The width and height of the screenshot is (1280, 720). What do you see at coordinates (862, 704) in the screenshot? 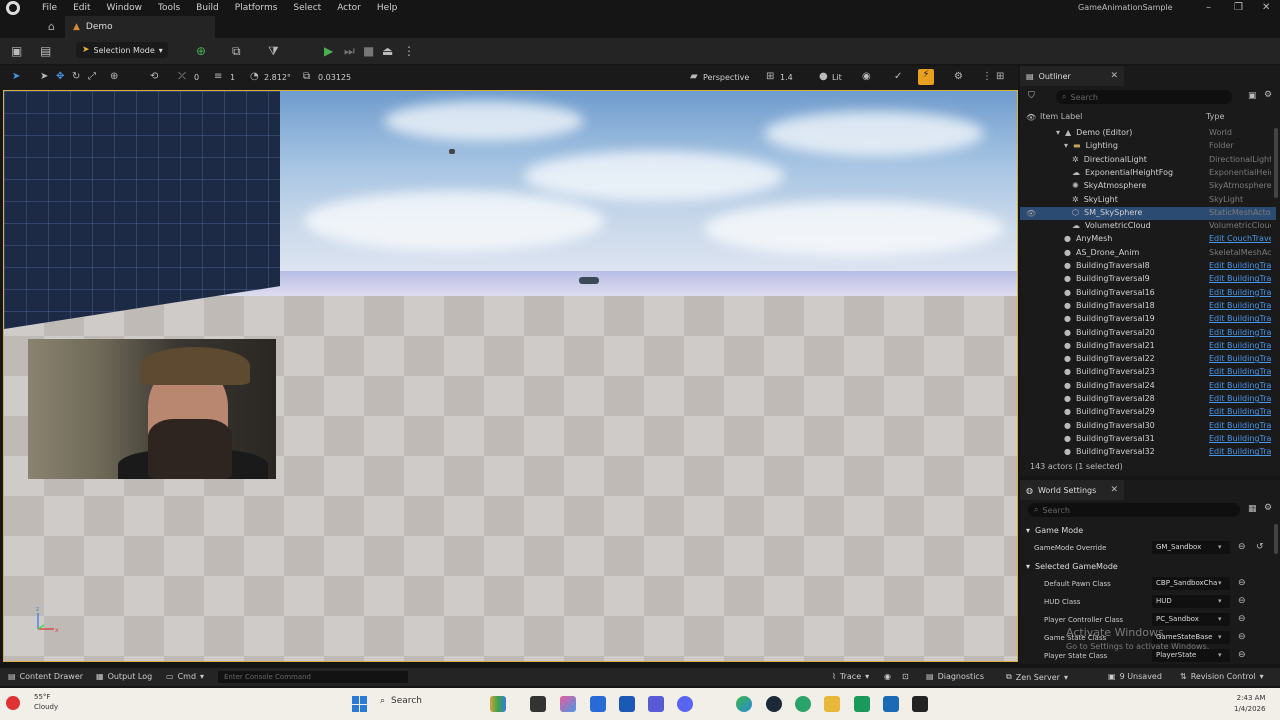
I see `media-icon` at bounding box center [862, 704].